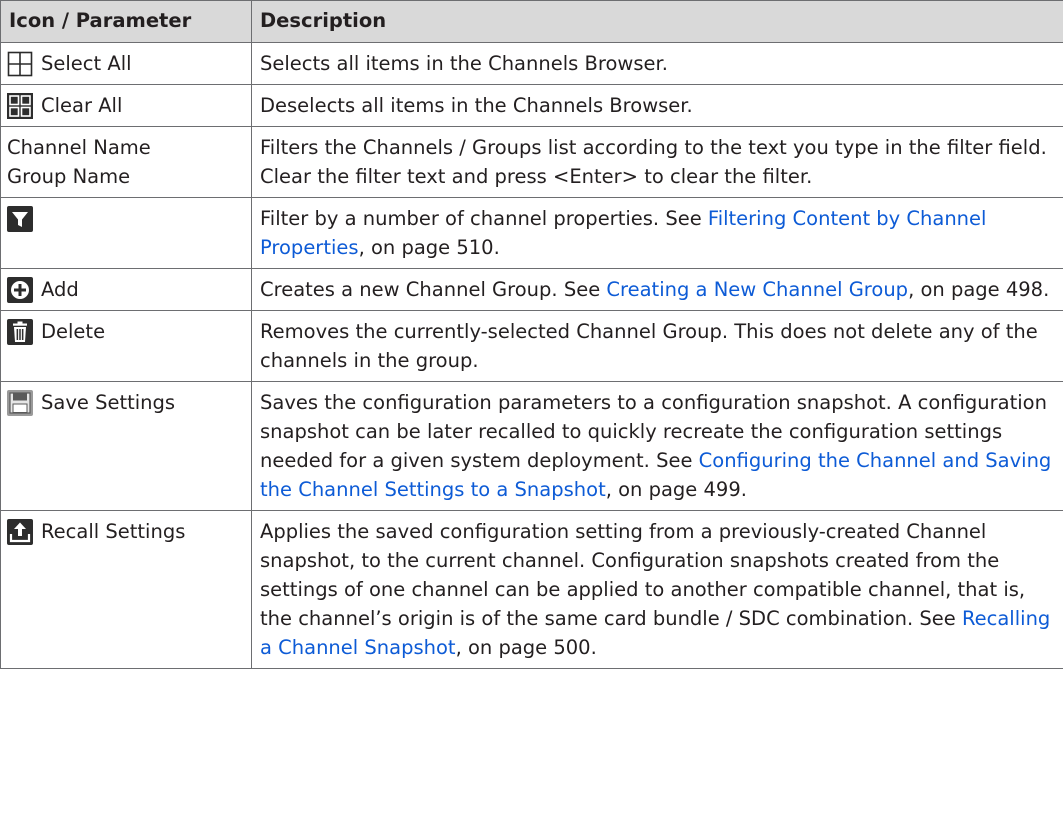  Describe the element at coordinates (676, 489) in the screenshot. I see `description-text: , on page 499.` at that location.